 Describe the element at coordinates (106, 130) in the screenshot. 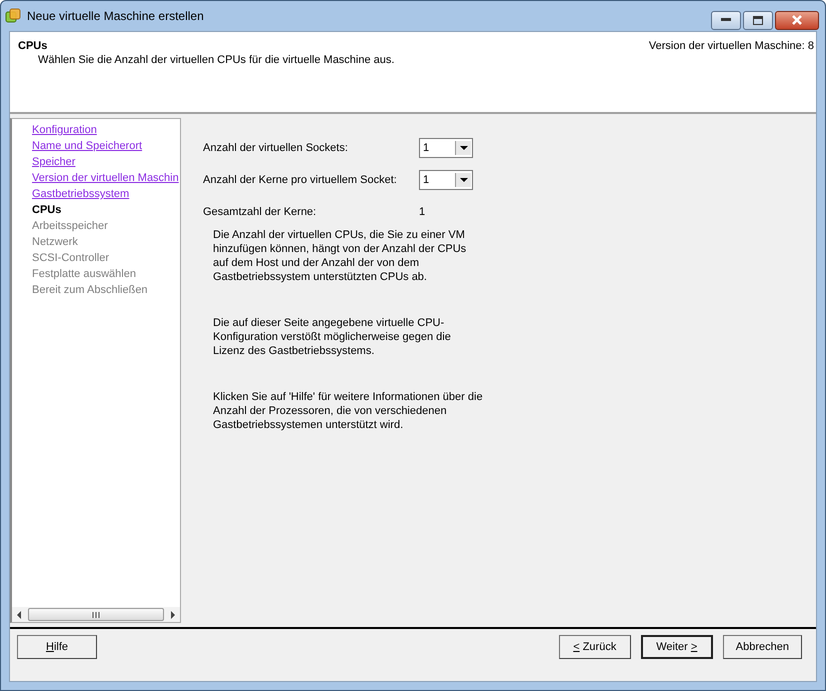

I see `step-link: Konfiguration` at that location.